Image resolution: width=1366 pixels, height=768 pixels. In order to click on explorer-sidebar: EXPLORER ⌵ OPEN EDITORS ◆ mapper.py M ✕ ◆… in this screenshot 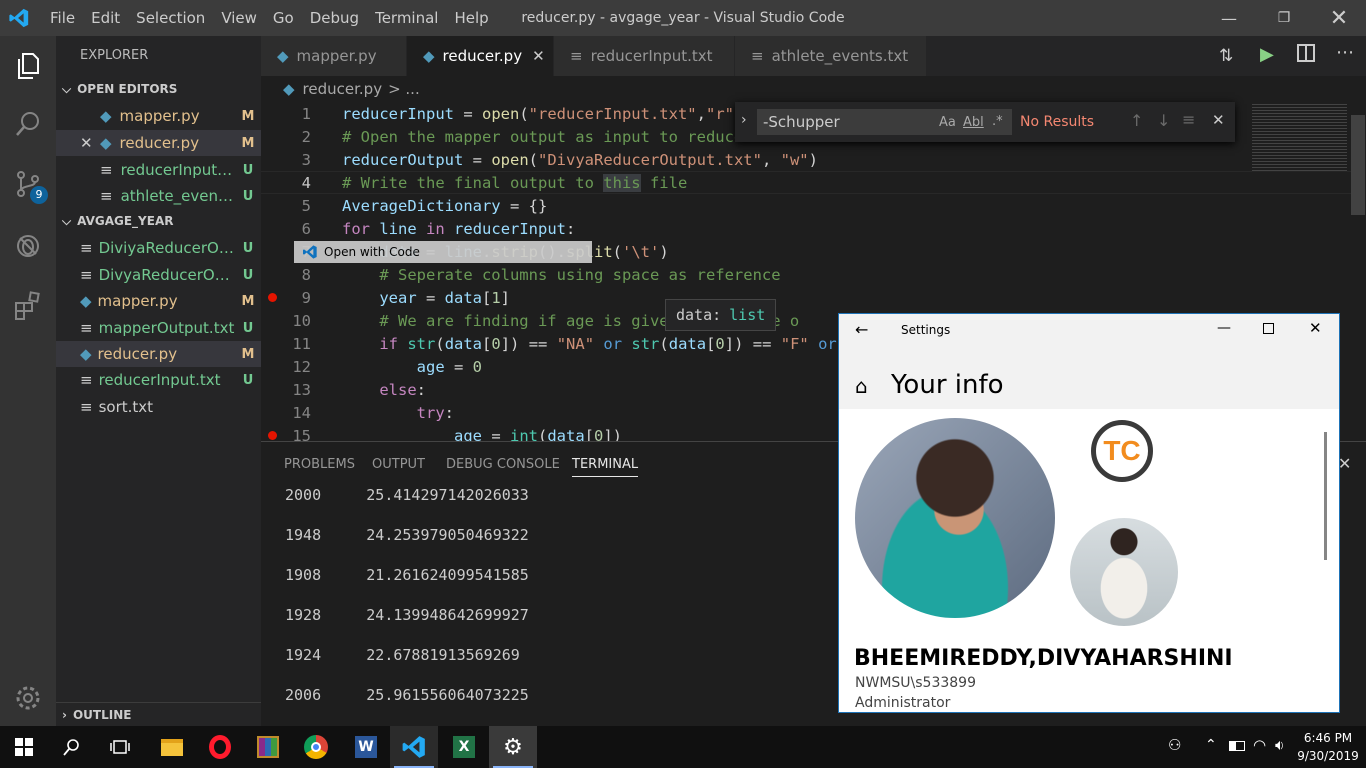, I will do `click(158, 381)`.